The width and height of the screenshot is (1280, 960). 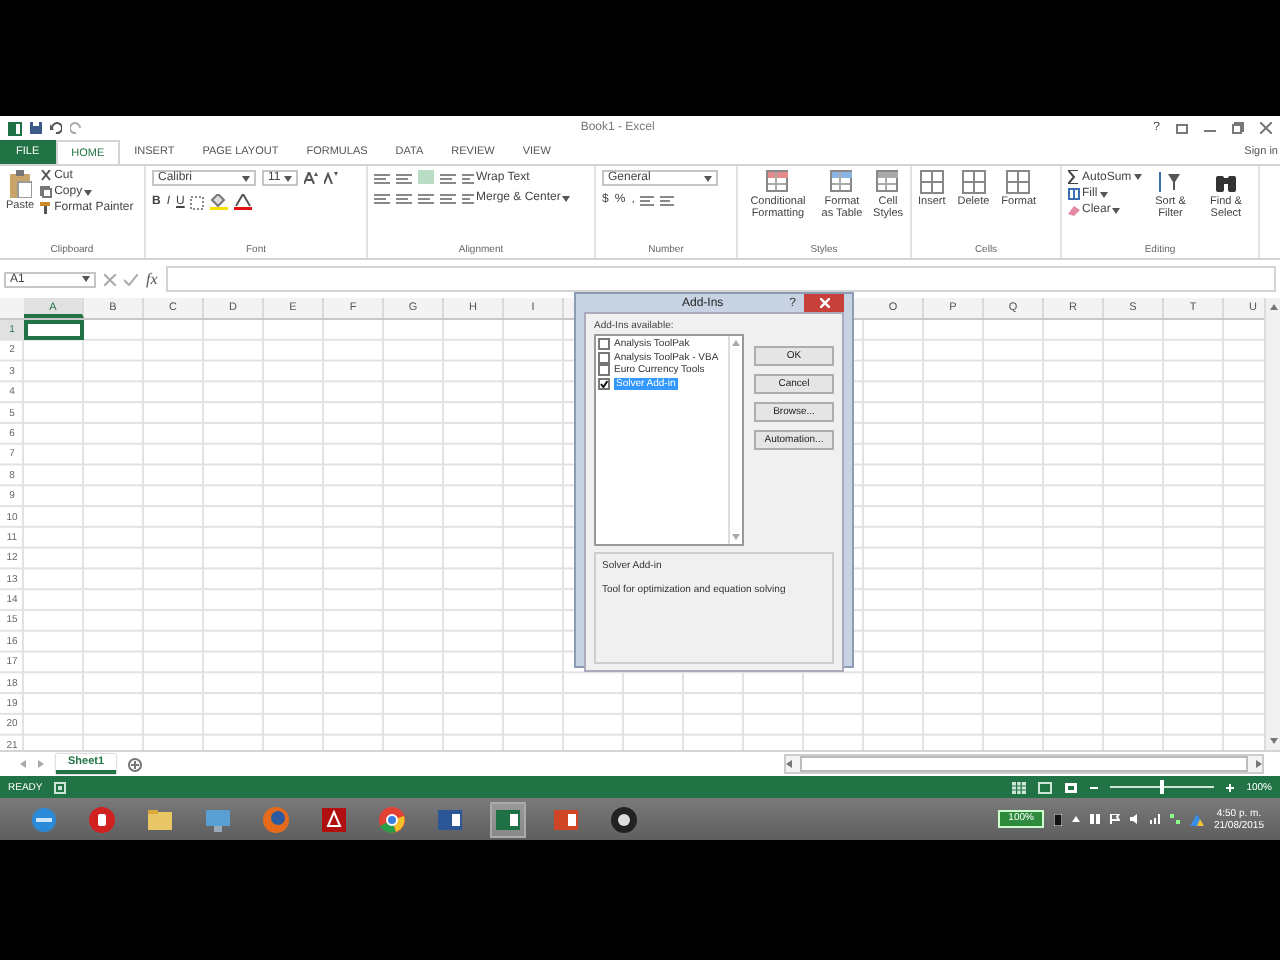 What do you see at coordinates (219, 202) in the screenshot?
I see `fill-color-icon` at bounding box center [219, 202].